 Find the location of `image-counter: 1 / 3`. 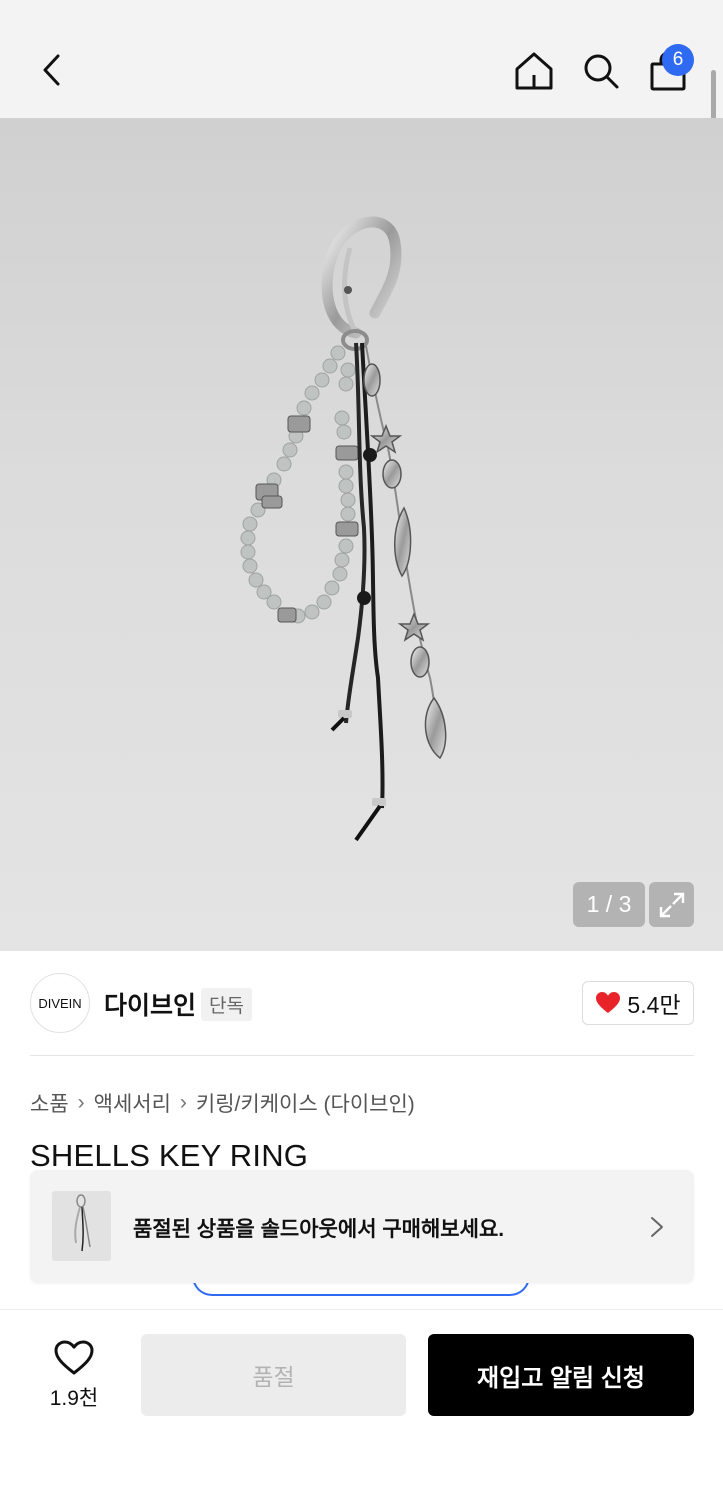

image-counter: 1 / 3 is located at coordinates (609, 904).